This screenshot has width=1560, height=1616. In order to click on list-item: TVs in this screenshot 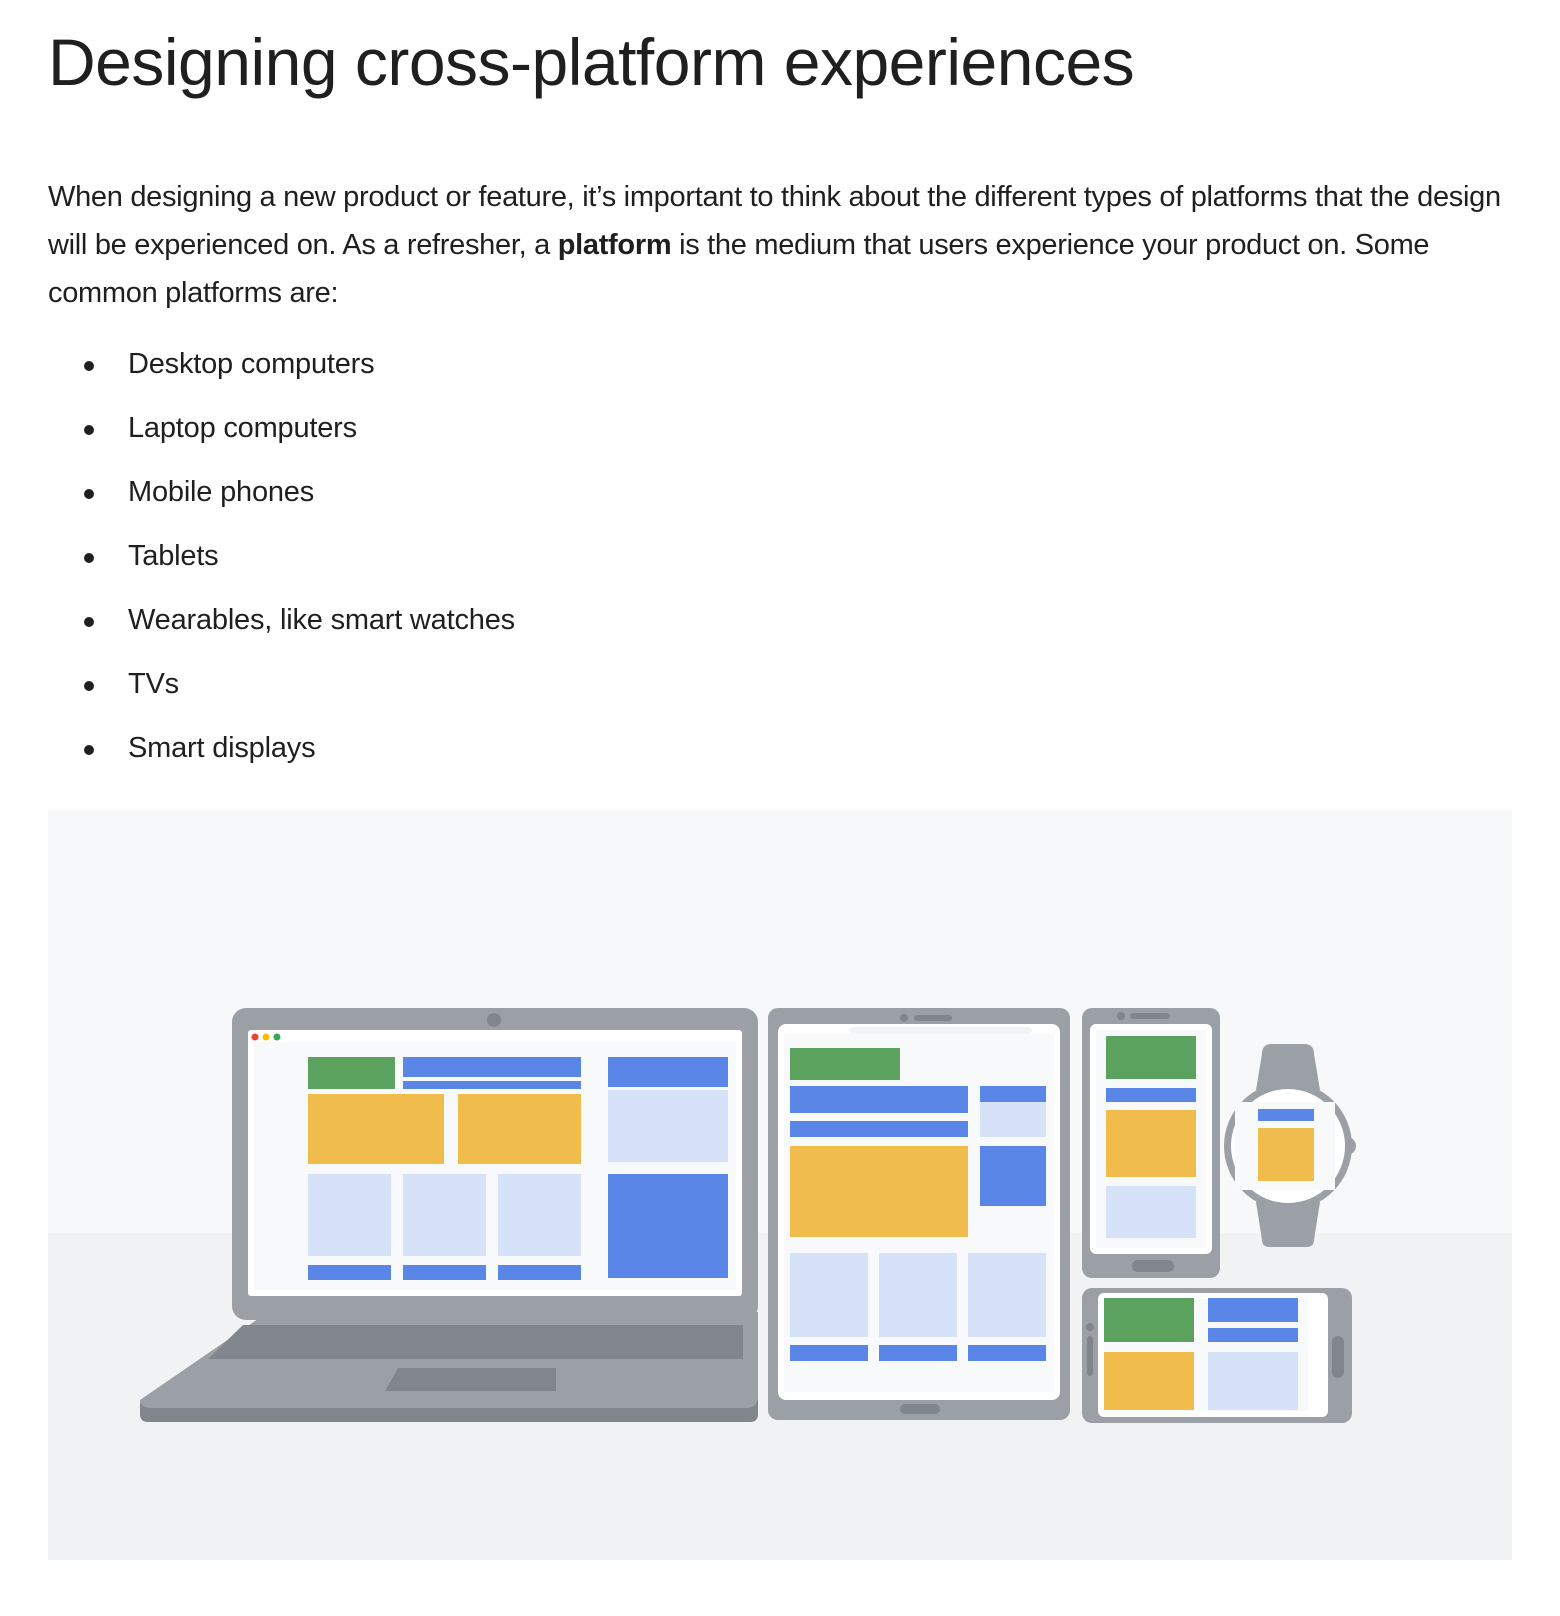, I will do `click(281, 692)`.